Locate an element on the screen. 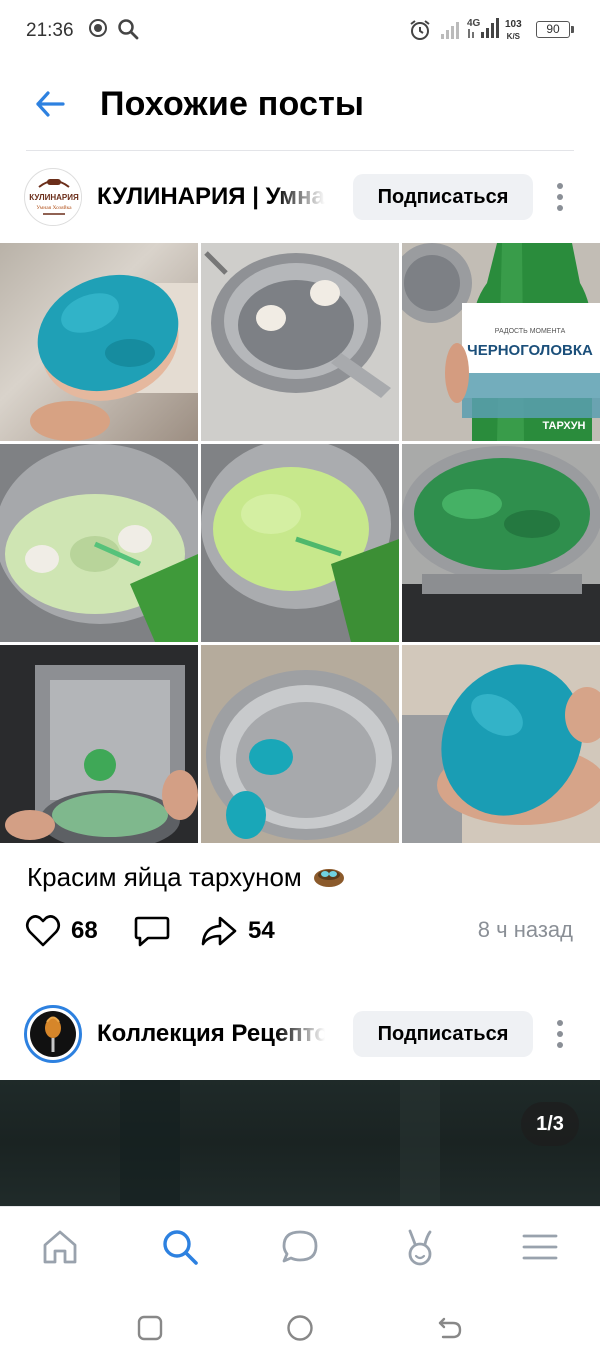 The image size is (600, 1366). caption-text: Красим яйца тархуном is located at coordinates (164, 877).